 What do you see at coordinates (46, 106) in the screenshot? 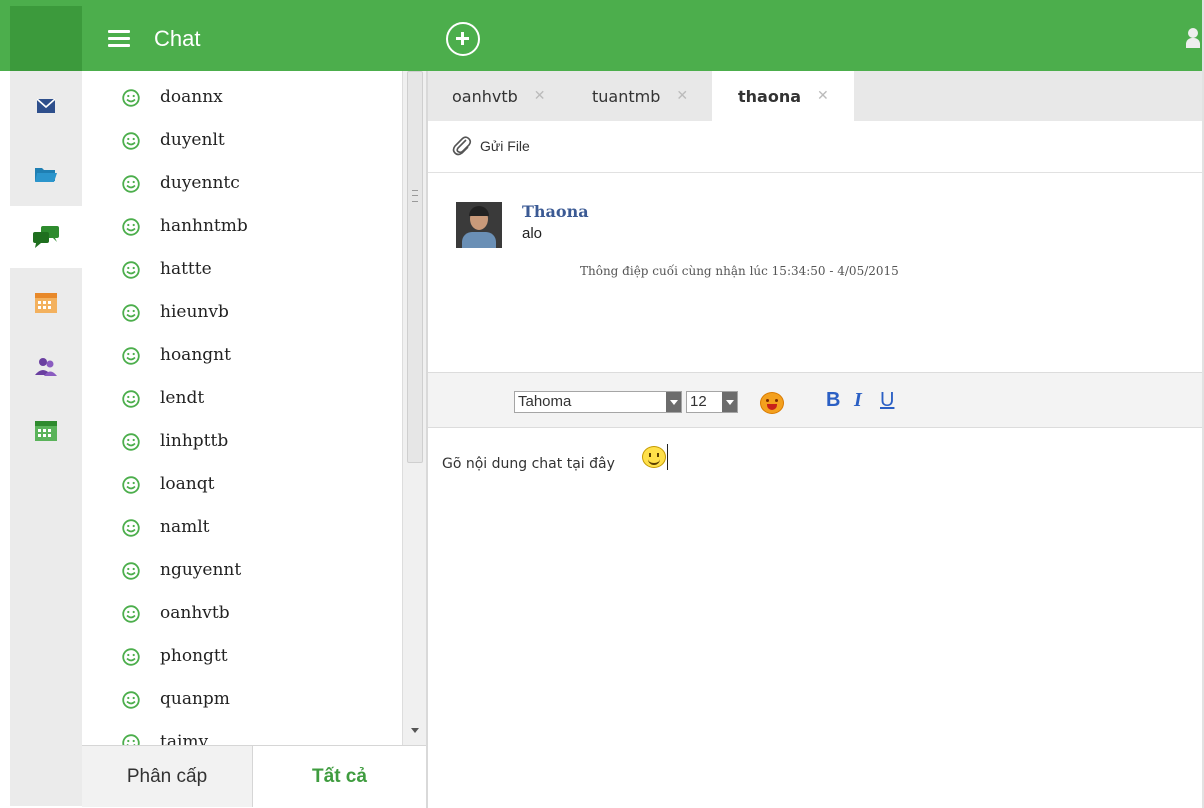
I see `mail-icon` at bounding box center [46, 106].